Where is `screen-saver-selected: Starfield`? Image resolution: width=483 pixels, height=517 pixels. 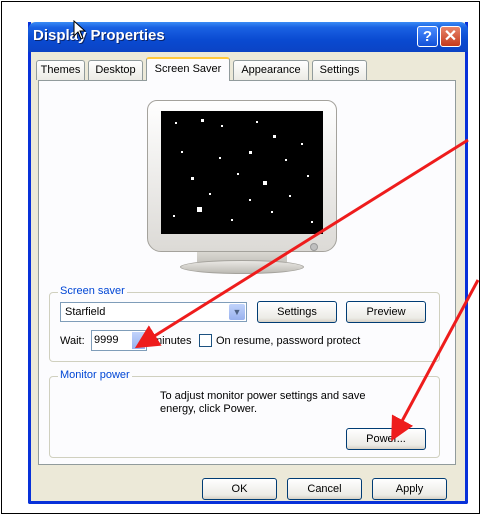 screen-saver-selected: Starfield is located at coordinates (85, 312).